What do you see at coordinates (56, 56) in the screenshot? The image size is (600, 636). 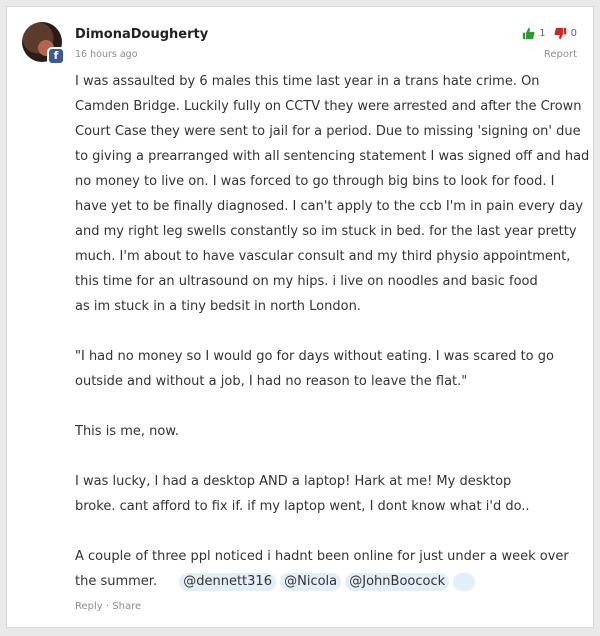 I see `facebook-icon: f` at bounding box center [56, 56].